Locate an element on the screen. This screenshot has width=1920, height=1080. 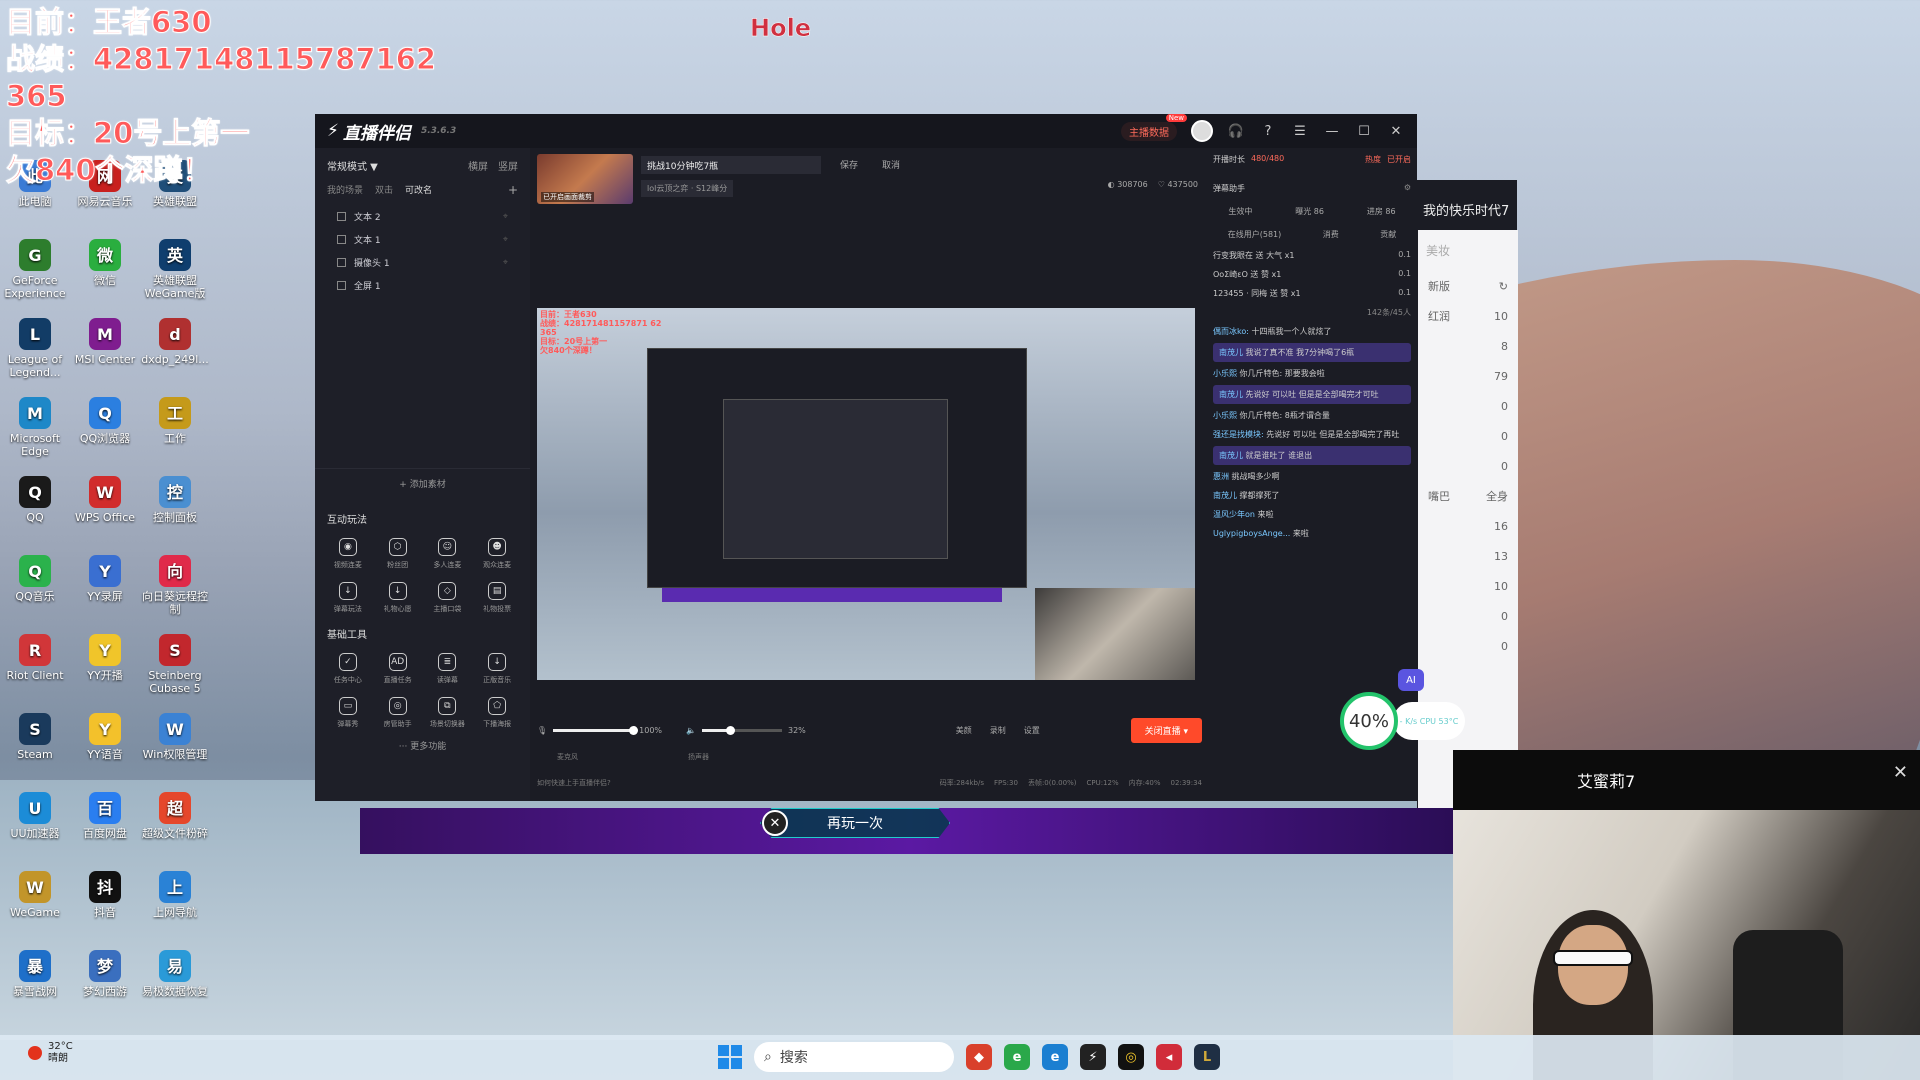
settings-button: 设置 is located at coordinates (1032, 730).